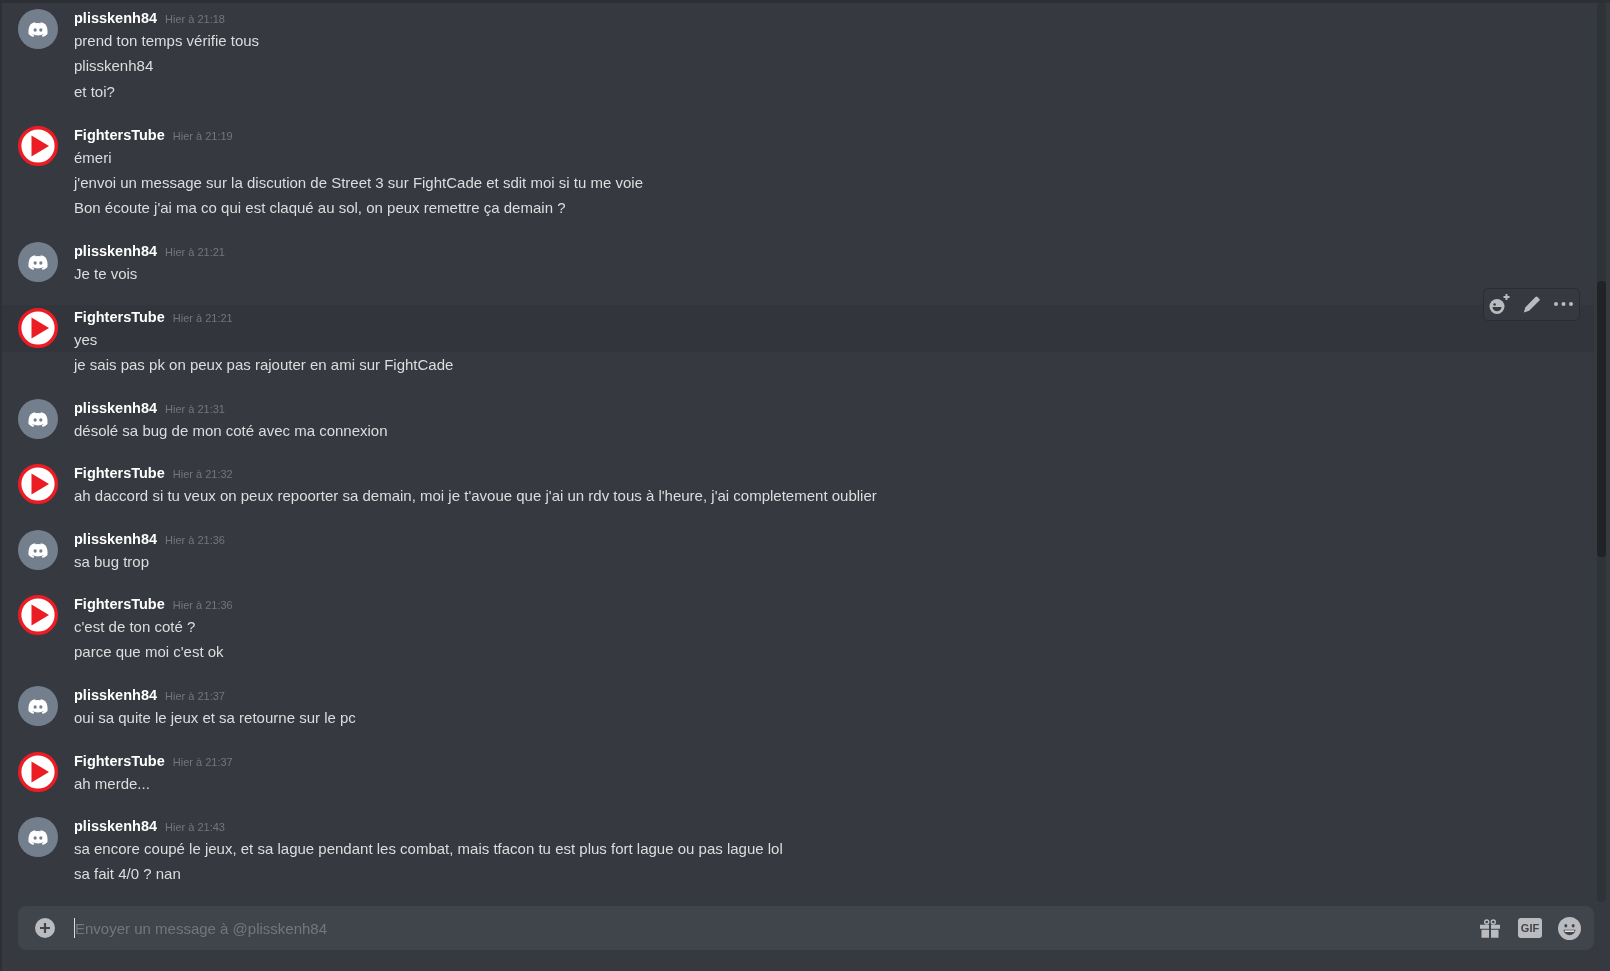 The width and height of the screenshot is (1610, 971). Describe the element at coordinates (195, 827) in the screenshot. I see `timestamp: Hier à 21:43` at that location.